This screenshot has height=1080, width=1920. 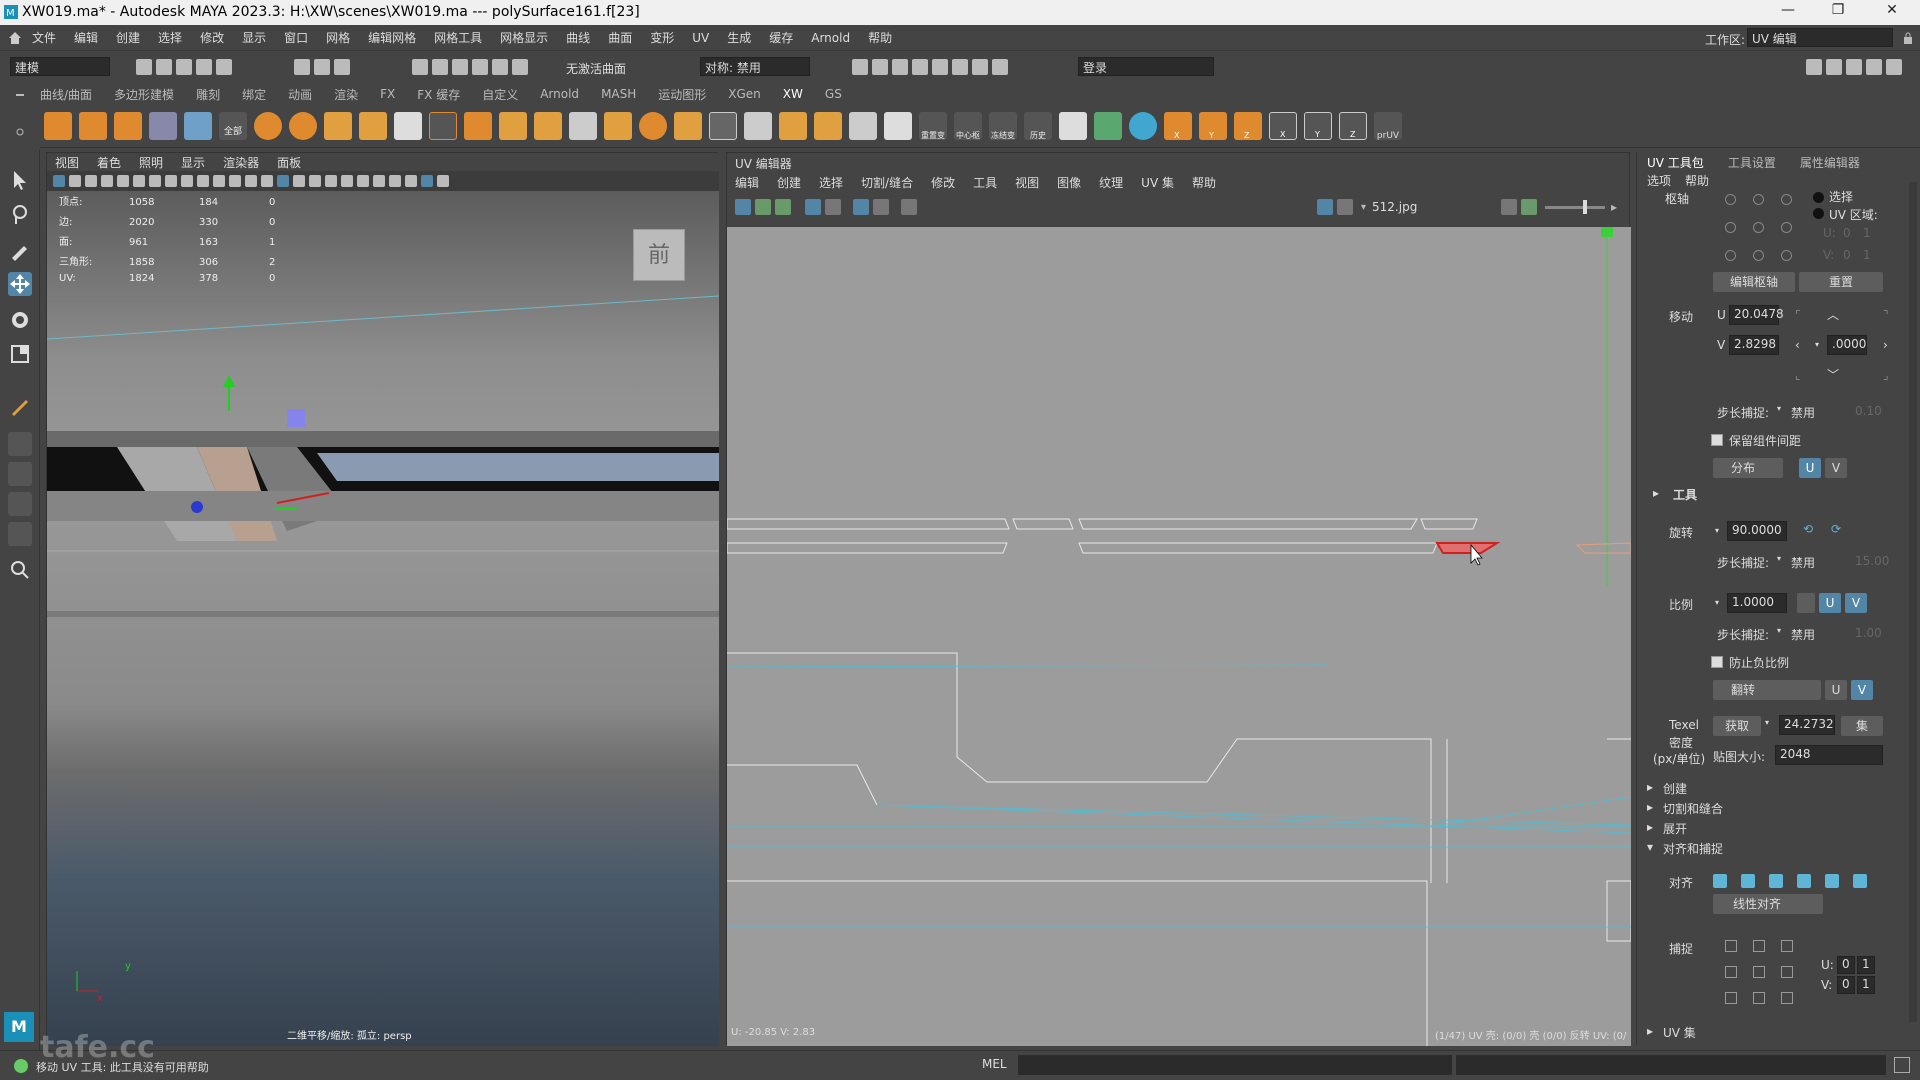 What do you see at coordinates (1752, 162) in the screenshot?
I see `tab-tool-settings: 工具设置` at bounding box center [1752, 162].